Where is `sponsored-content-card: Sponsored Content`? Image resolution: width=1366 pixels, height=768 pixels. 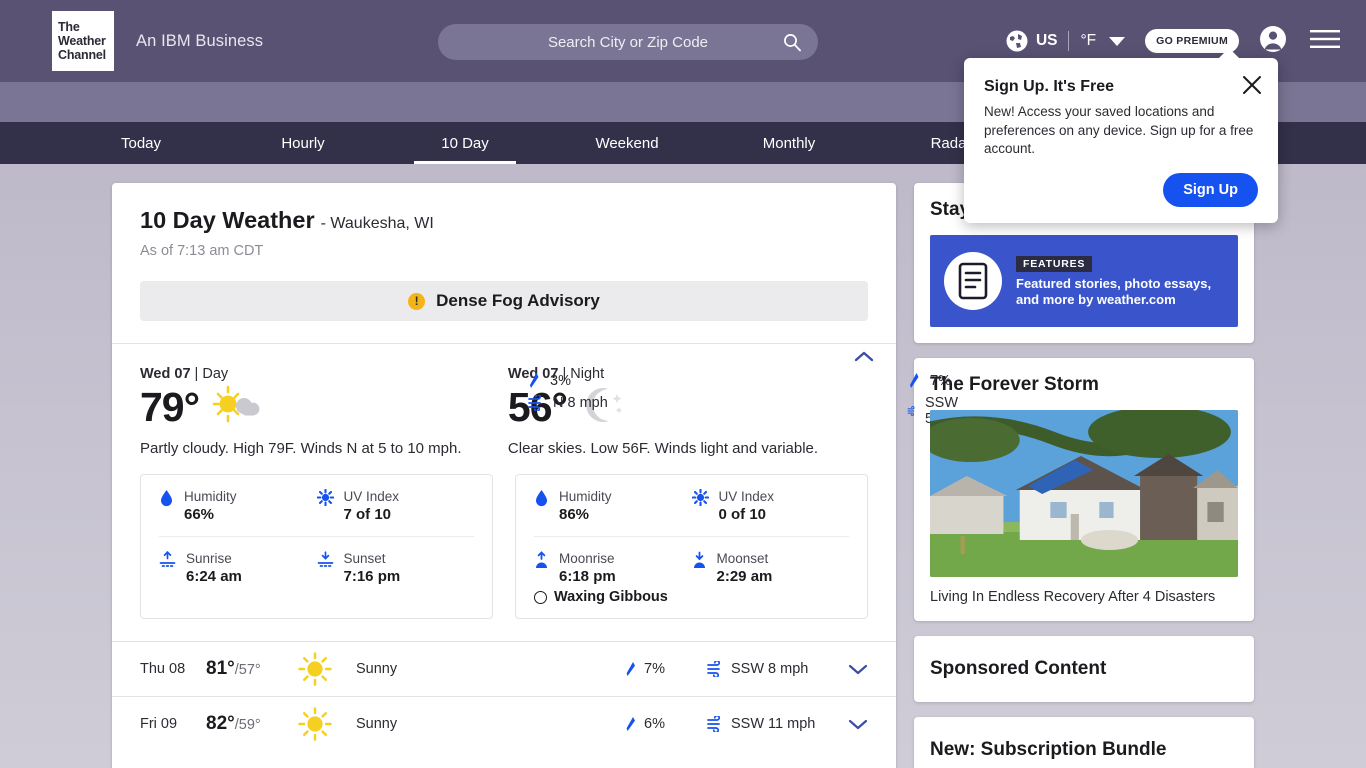
sponsored-content-card: Sponsored Content is located at coordinates (1084, 669).